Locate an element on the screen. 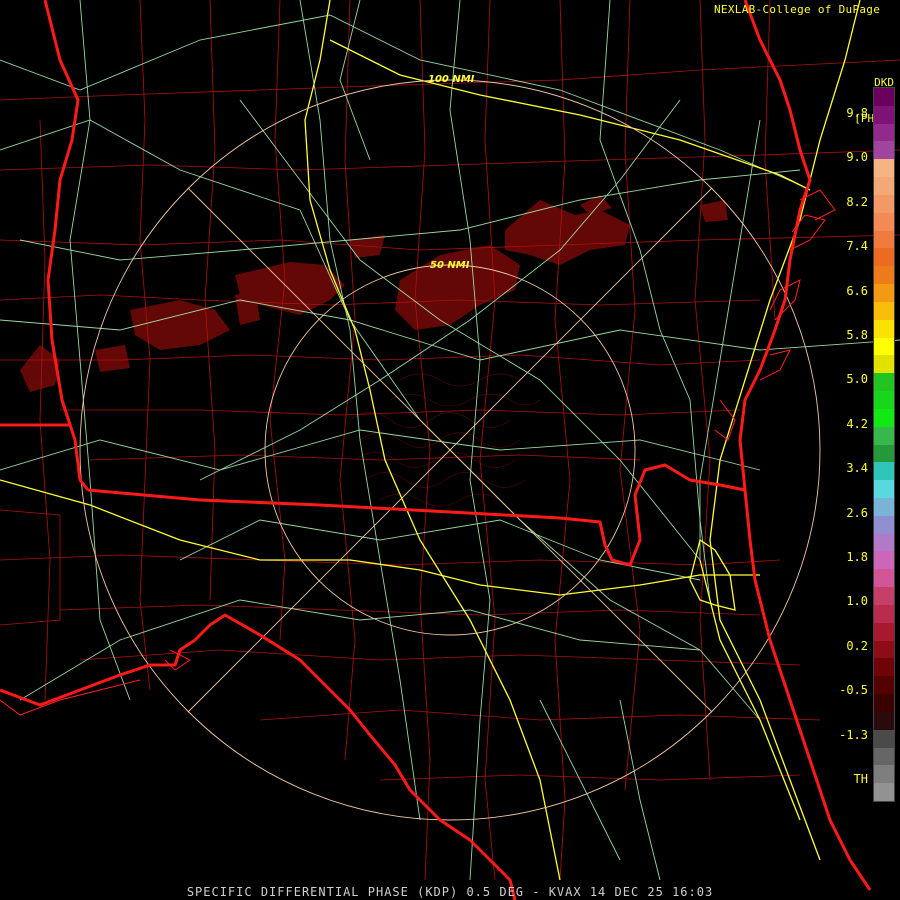 The height and width of the screenshot is (900, 900). color-scale-label: 3.4 is located at coordinates (857, 468).